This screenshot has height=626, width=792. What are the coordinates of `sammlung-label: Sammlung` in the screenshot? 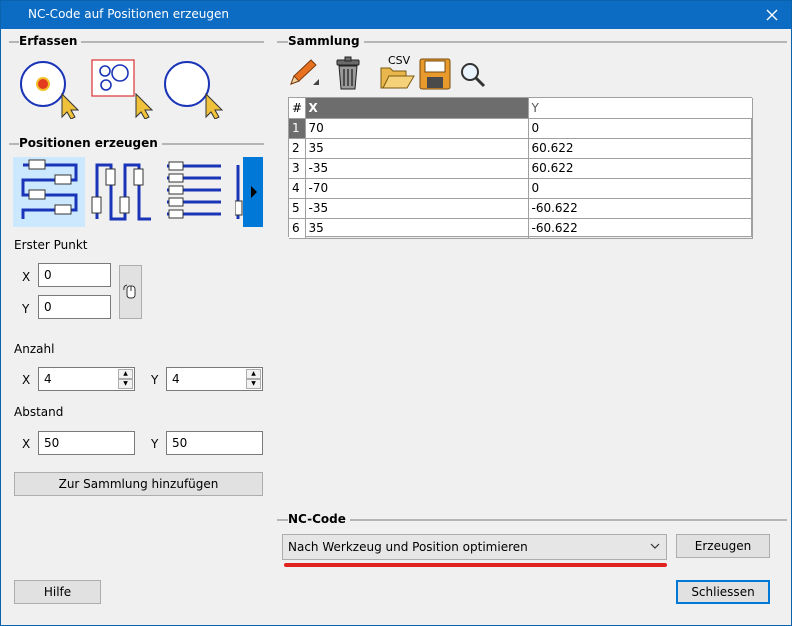 It's located at (326, 41).